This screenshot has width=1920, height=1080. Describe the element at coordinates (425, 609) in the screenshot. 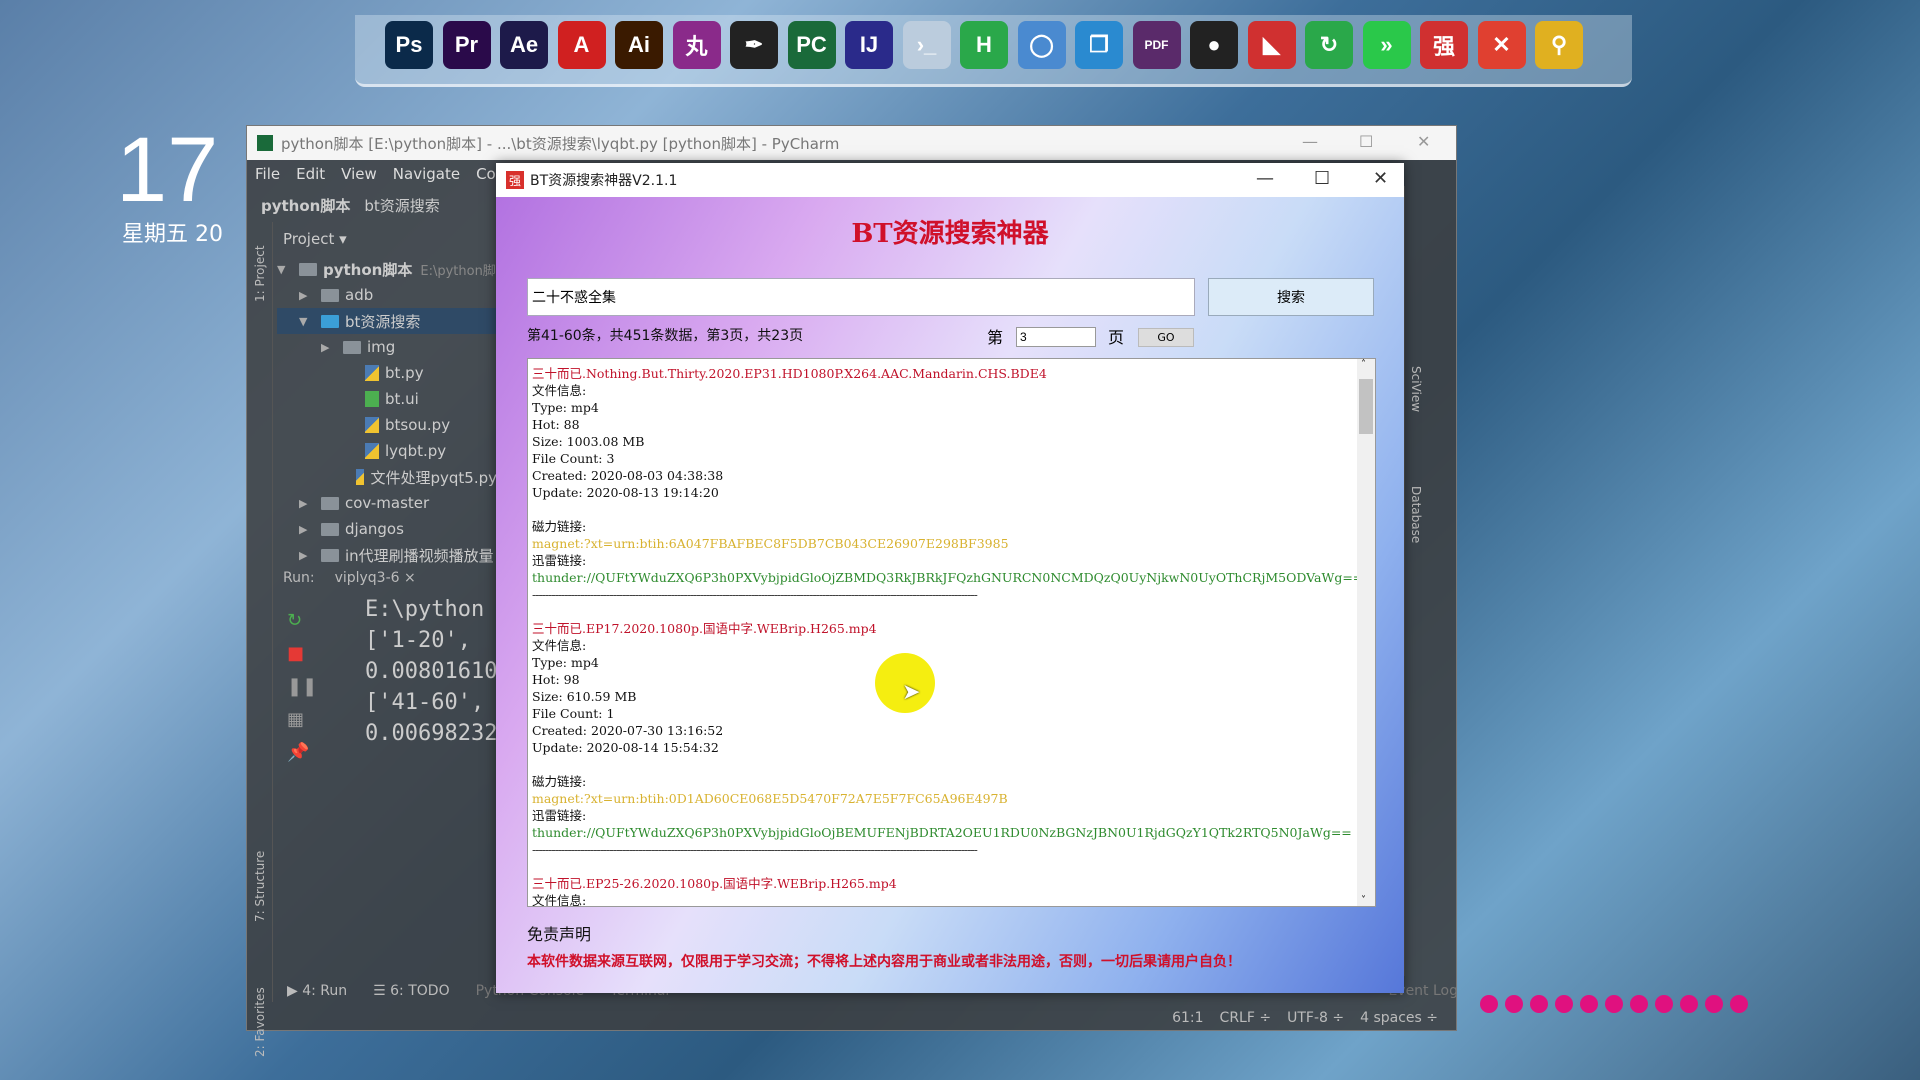

I see `console-line: E:\python` at that location.